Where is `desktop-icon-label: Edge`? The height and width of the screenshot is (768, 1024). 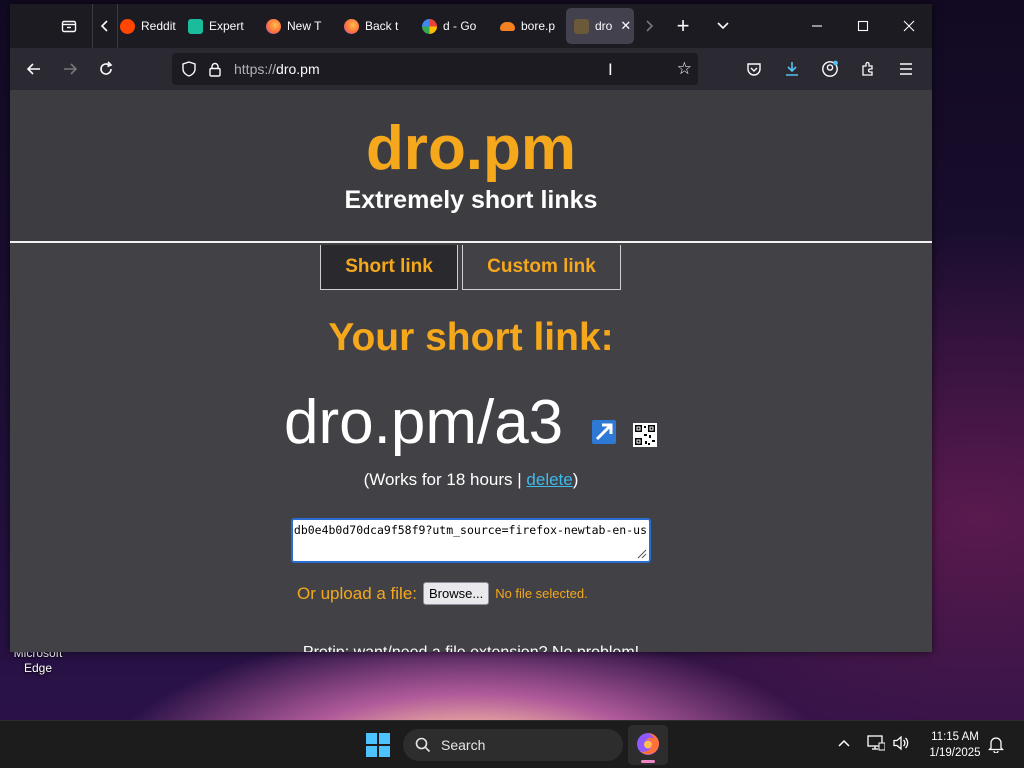
desktop-icon-label: Edge is located at coordinates (38, 668).